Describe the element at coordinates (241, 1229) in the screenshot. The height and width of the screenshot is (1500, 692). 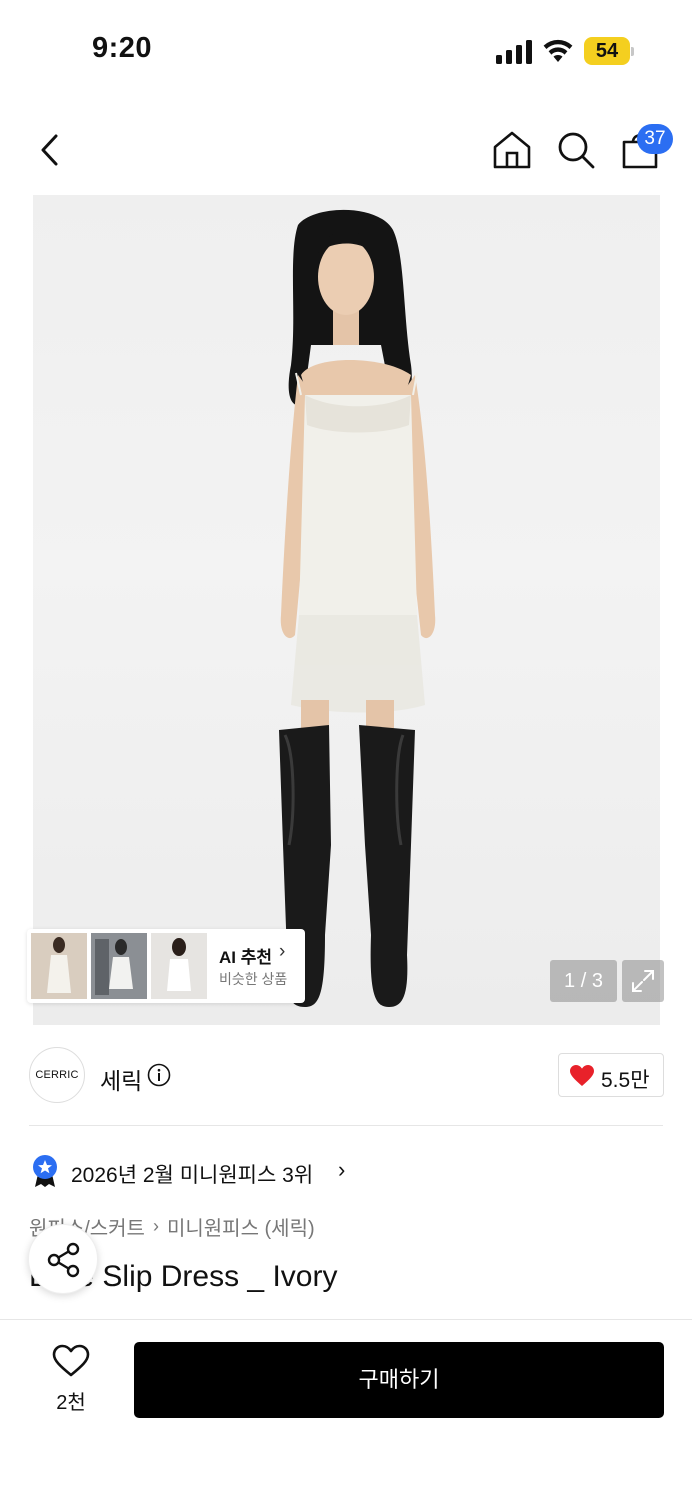
I see `breadcrumb-subcategory: 미니원피스 (세릭)` at that location.